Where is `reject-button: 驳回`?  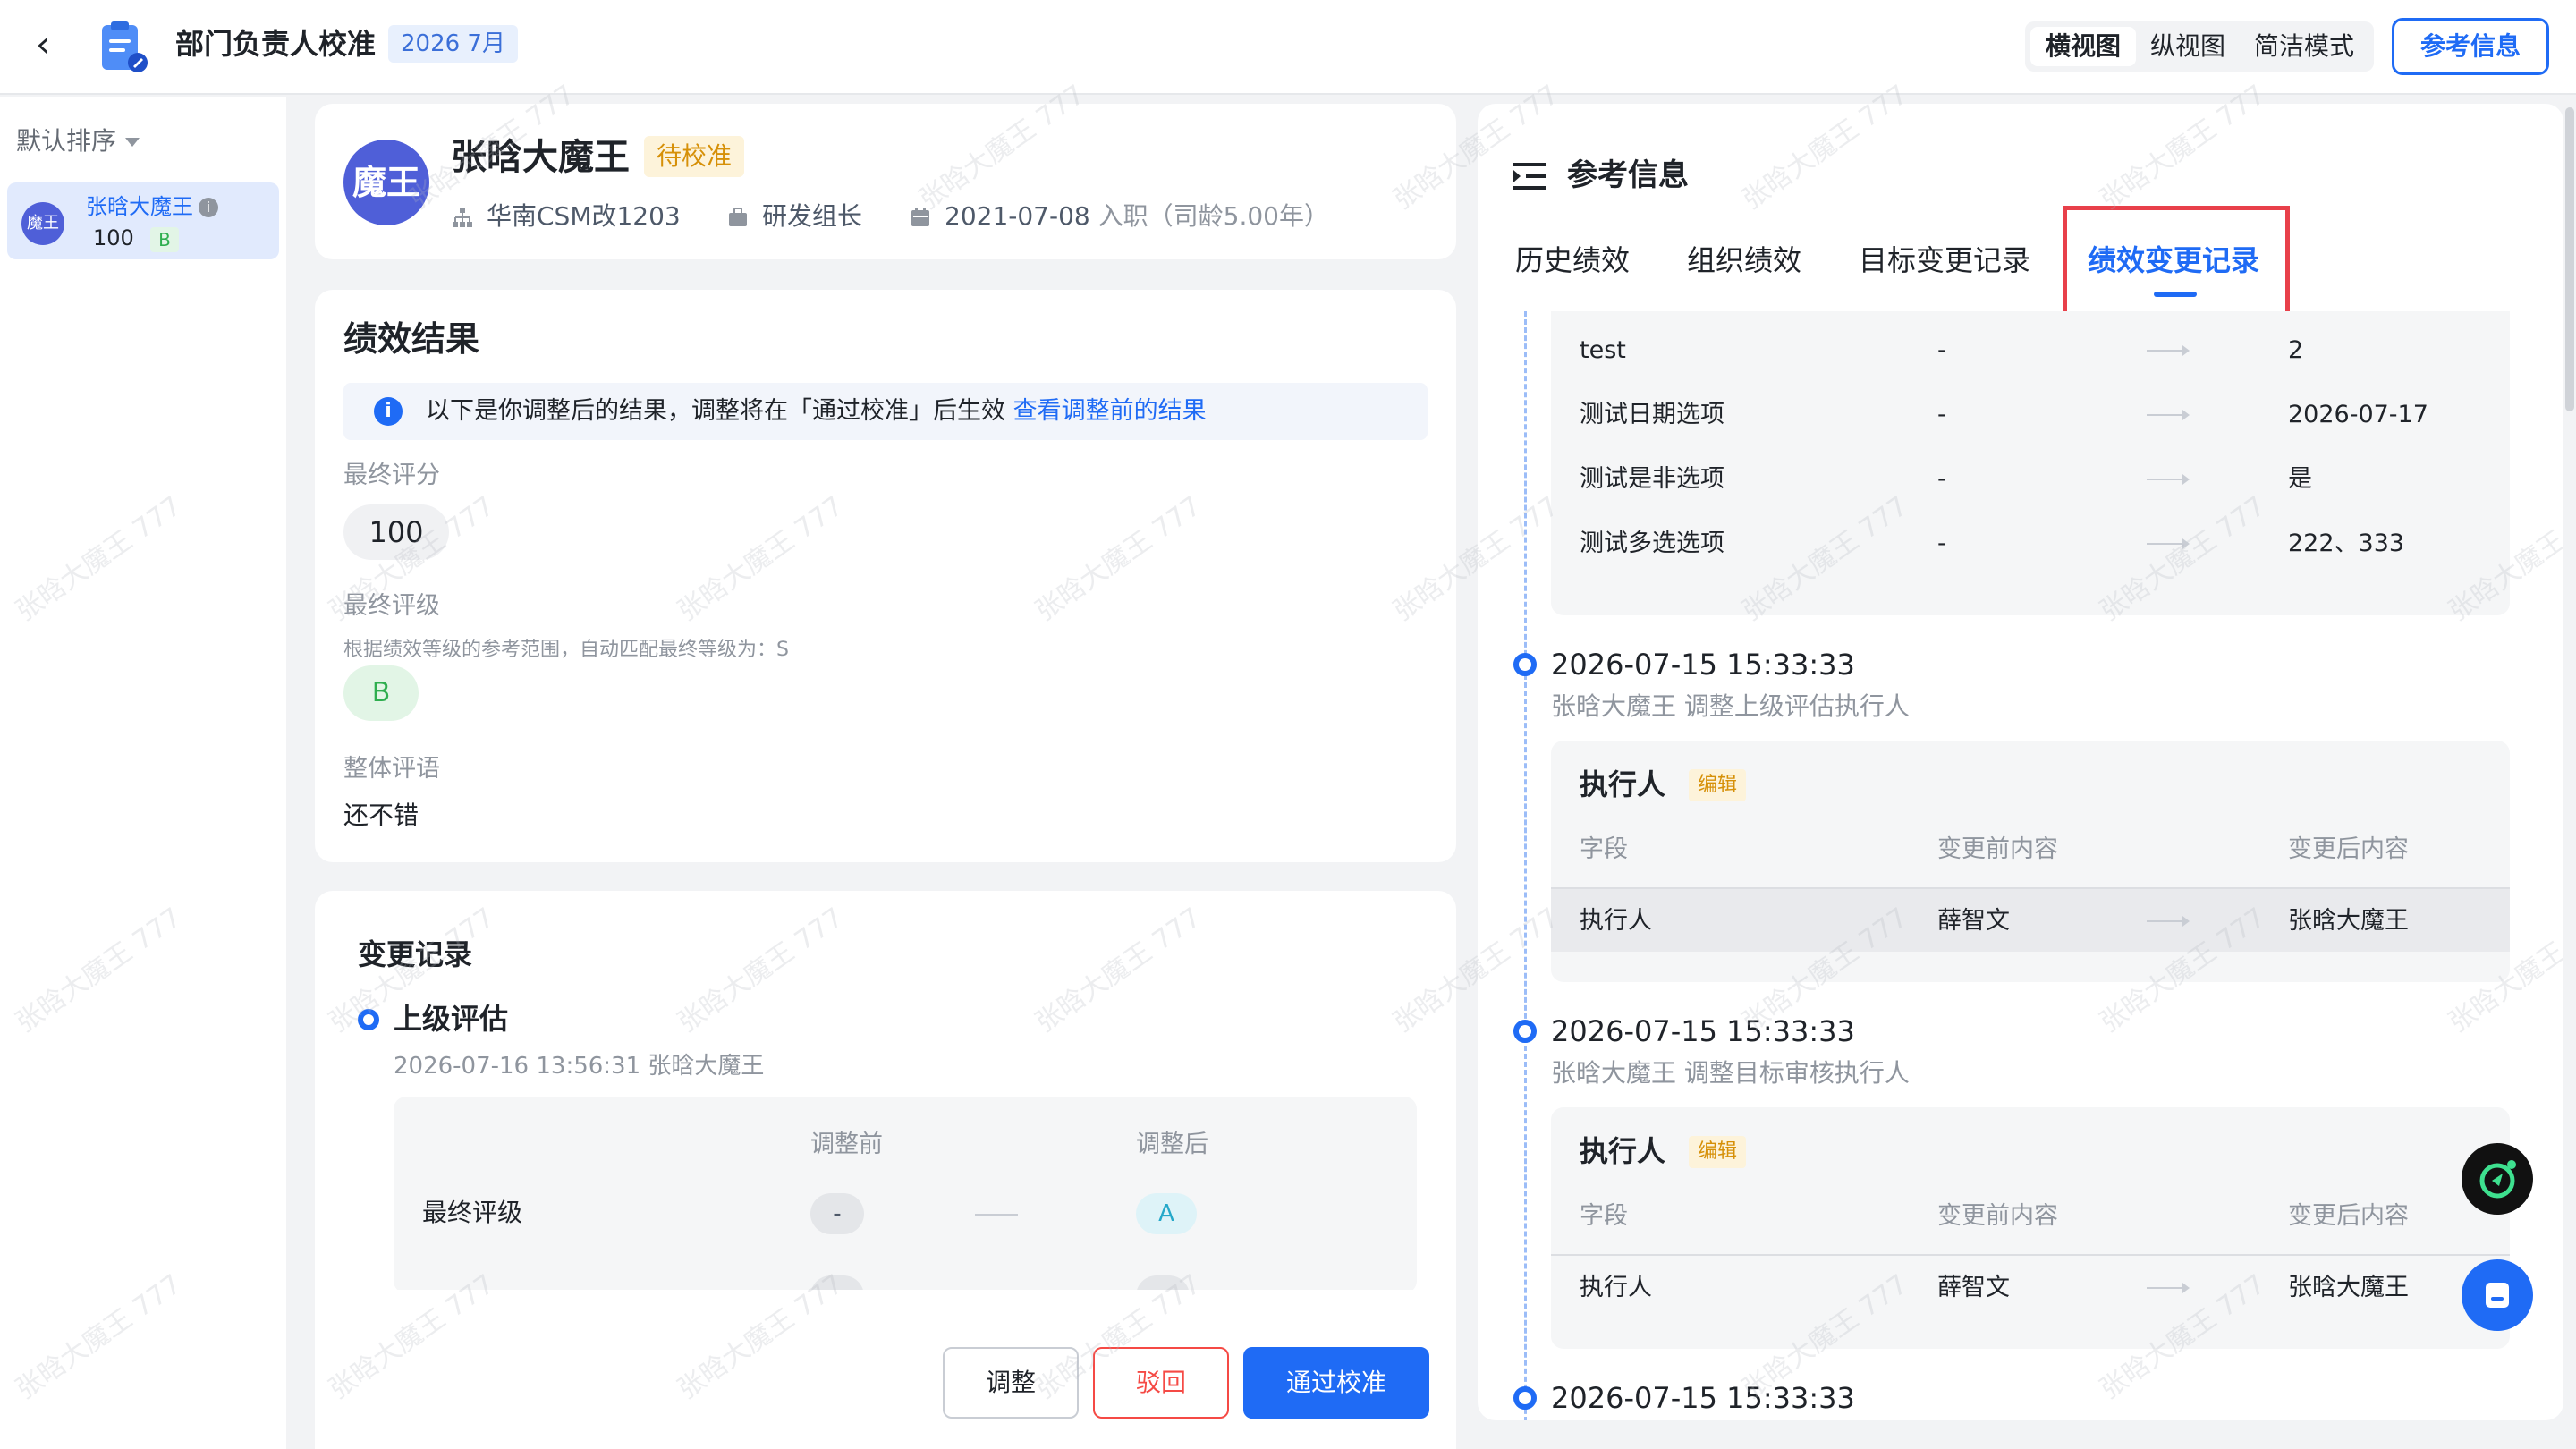
reject-button: 驳回 is located at coordinates (1161, 1383).